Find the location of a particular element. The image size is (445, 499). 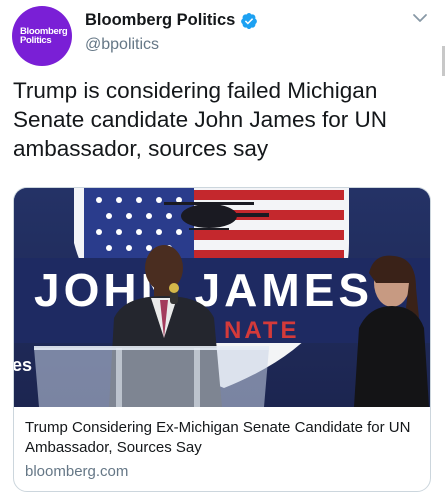

card-domain: bloomberg.com is located at coordinates (76, 471).